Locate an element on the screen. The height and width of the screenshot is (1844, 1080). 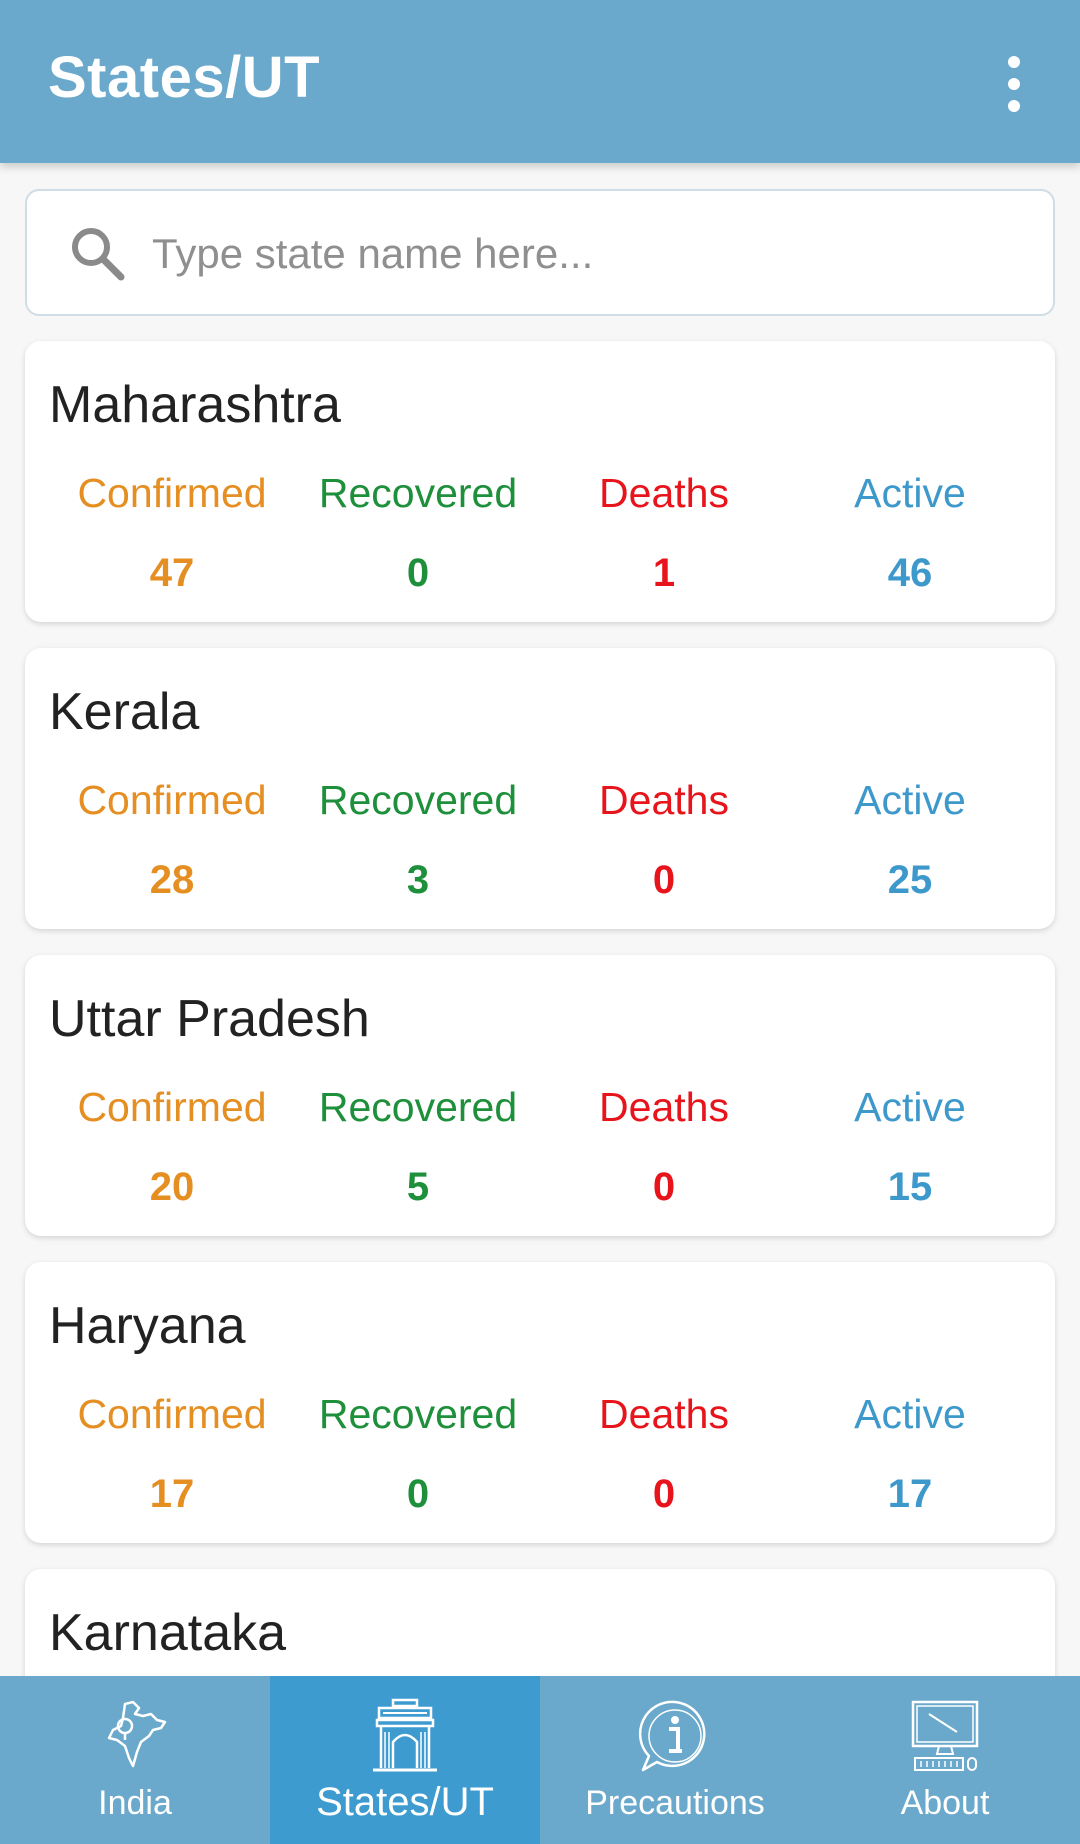
recovered-stat: Recovered 3 is located at coordinates (418, 840).